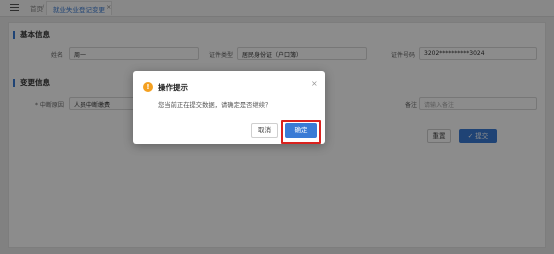  I want to click on close-icon: ×, so click(314, 83).